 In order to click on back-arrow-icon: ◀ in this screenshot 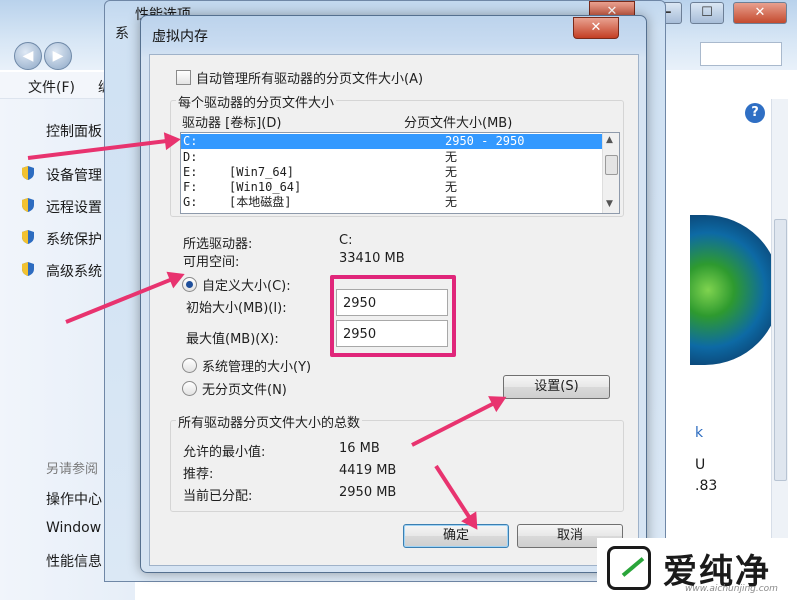, I will do `click(28, 56)`.